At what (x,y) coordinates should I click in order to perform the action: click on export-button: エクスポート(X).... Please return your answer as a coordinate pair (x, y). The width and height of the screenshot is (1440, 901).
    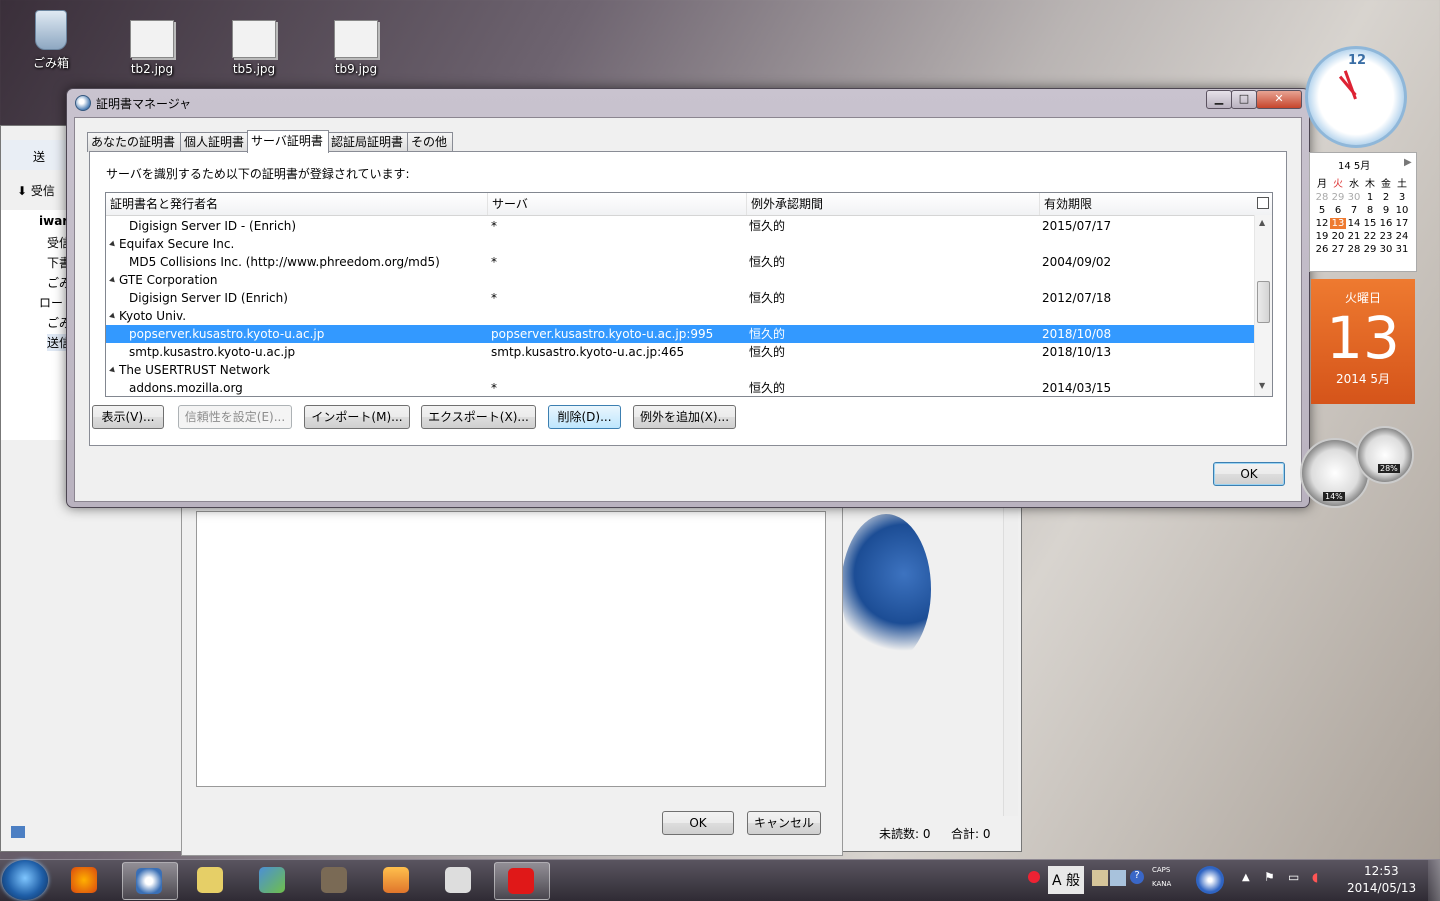
    Looking at the image, I should click on (478, 417).